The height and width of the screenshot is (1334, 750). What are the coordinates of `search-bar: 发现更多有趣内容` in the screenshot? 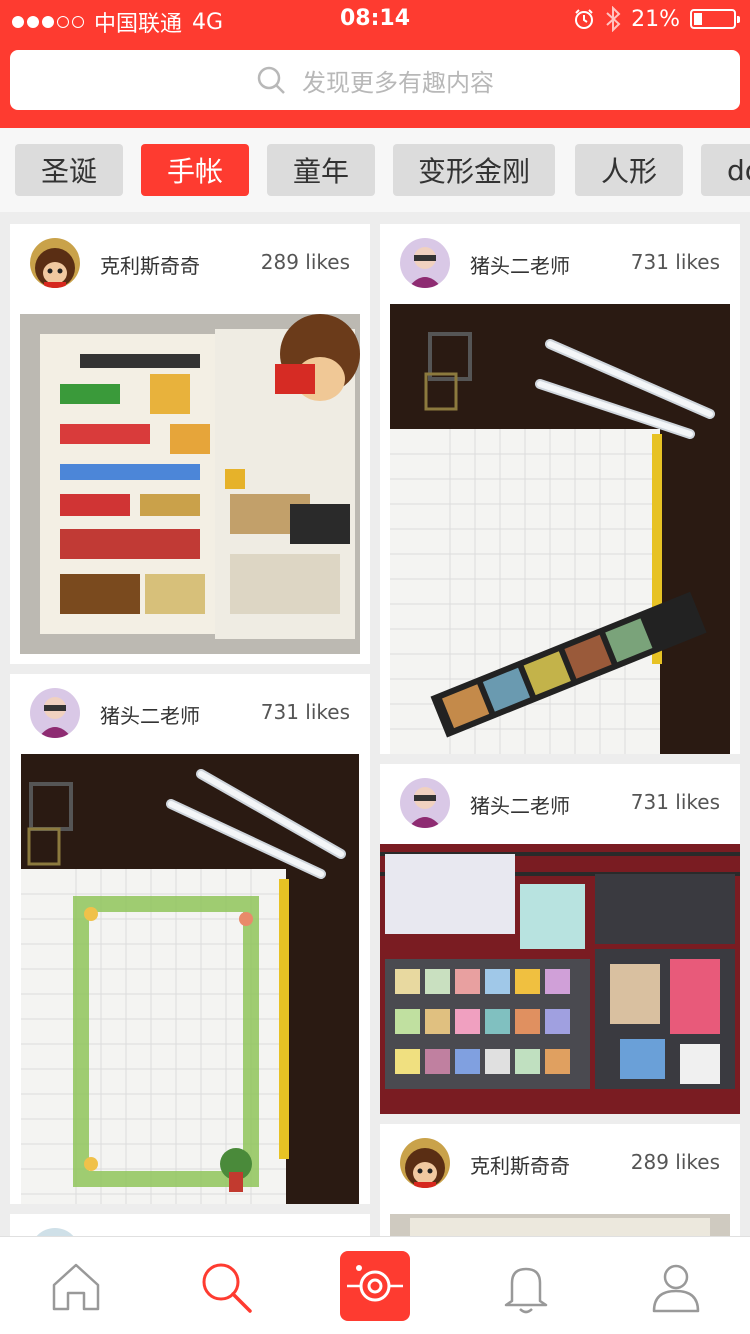 It's located at (375, 80).